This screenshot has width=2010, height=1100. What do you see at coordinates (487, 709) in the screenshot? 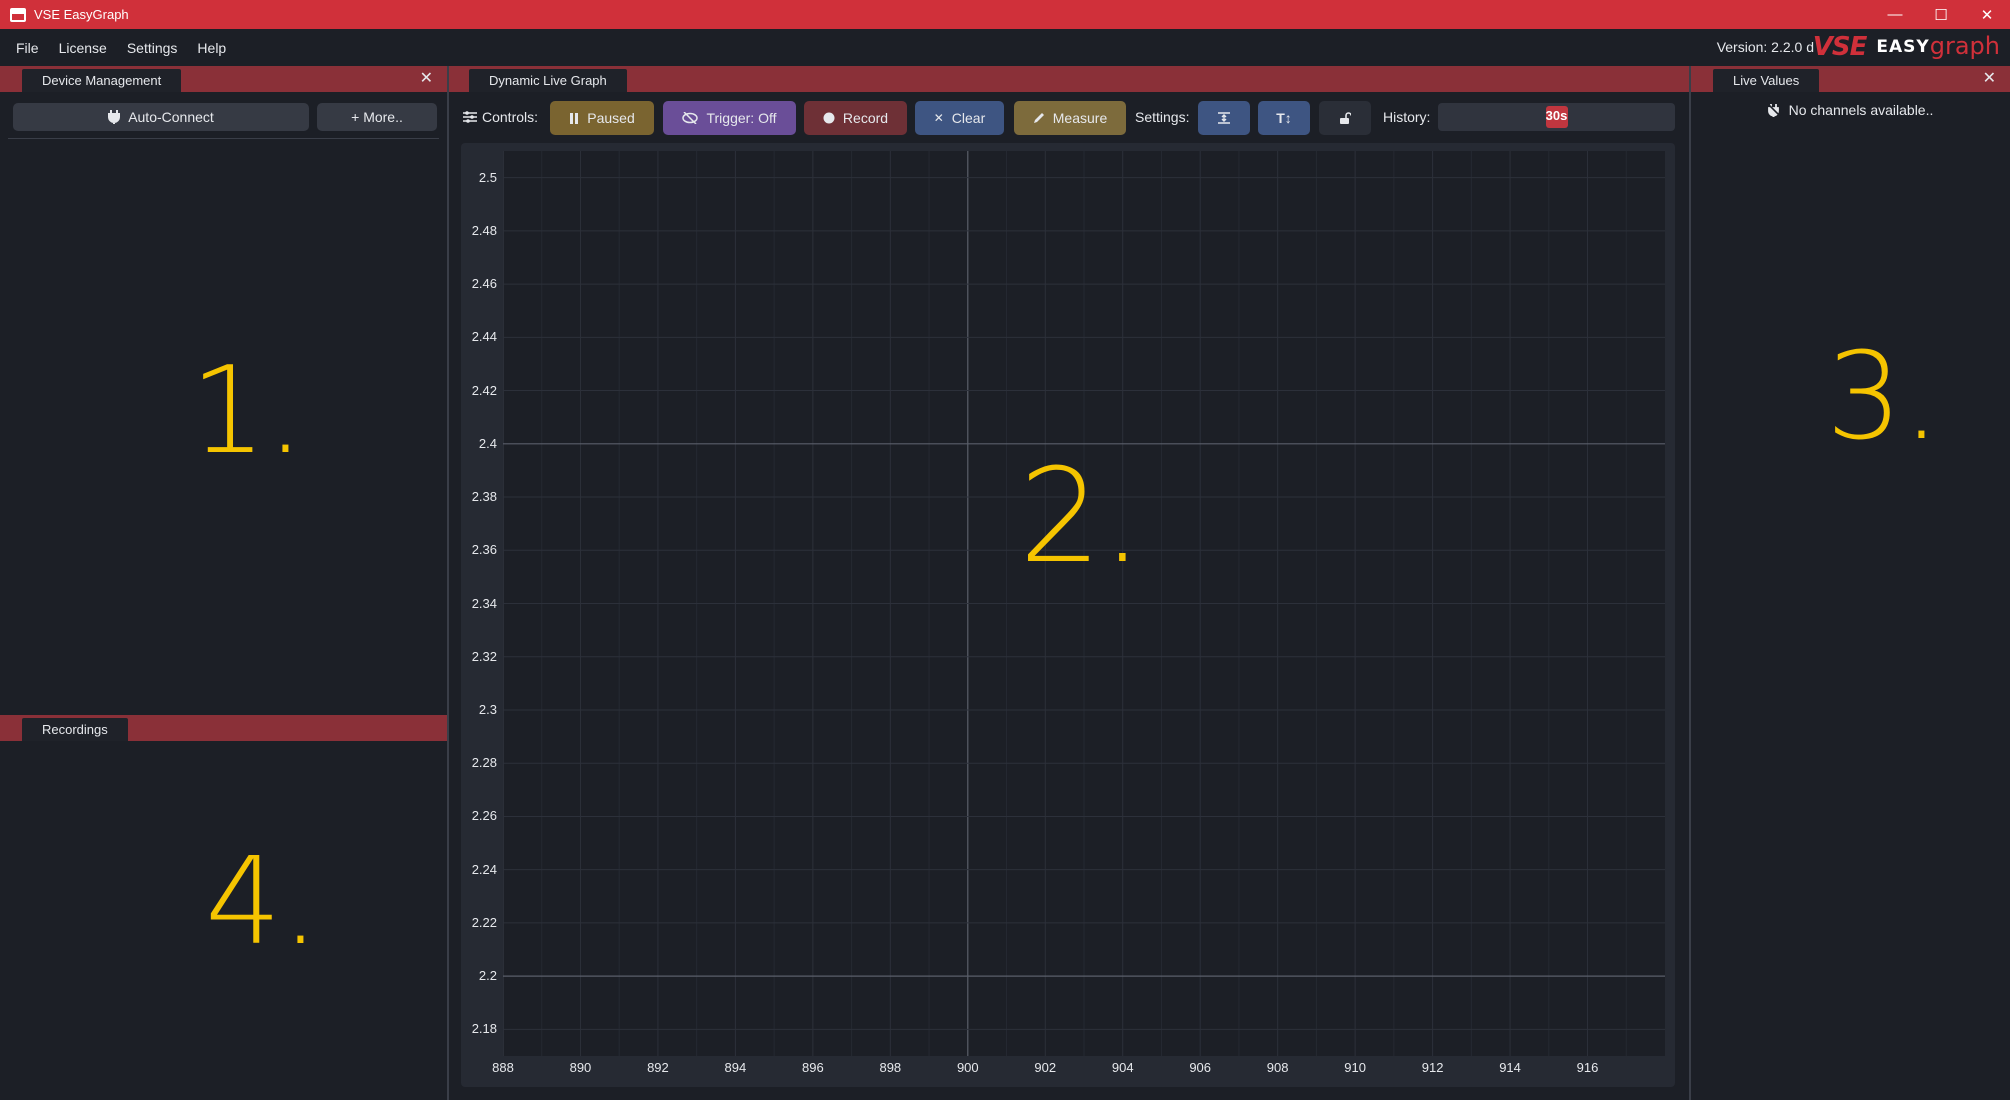
I see `y-tick-label: 2.3` at bounding box center [487, 709].